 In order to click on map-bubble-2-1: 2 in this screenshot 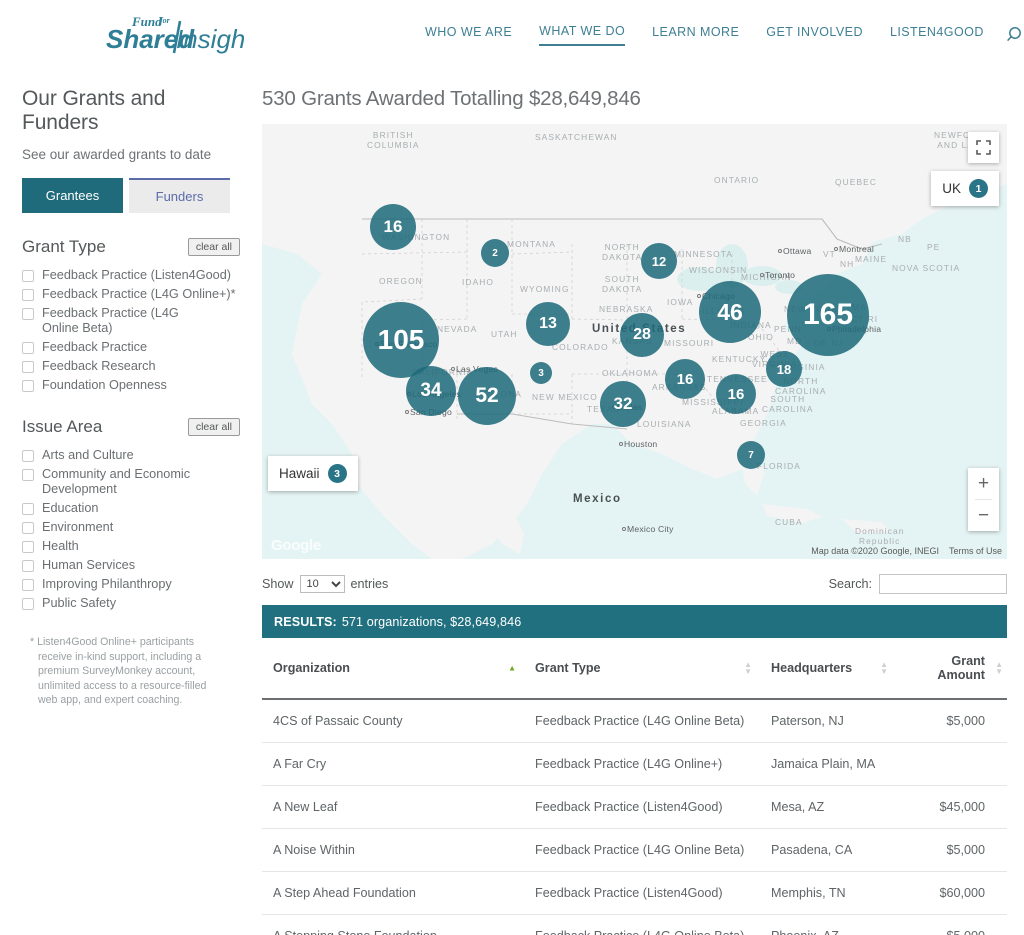, I will do `click(495, 253)`.